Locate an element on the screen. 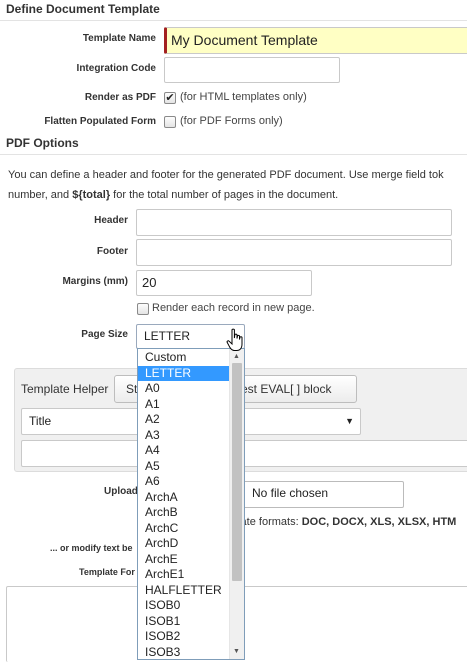 This screenshot has height=662, width=467. page-size-option: ArchB is located at coordinates (183, 513).